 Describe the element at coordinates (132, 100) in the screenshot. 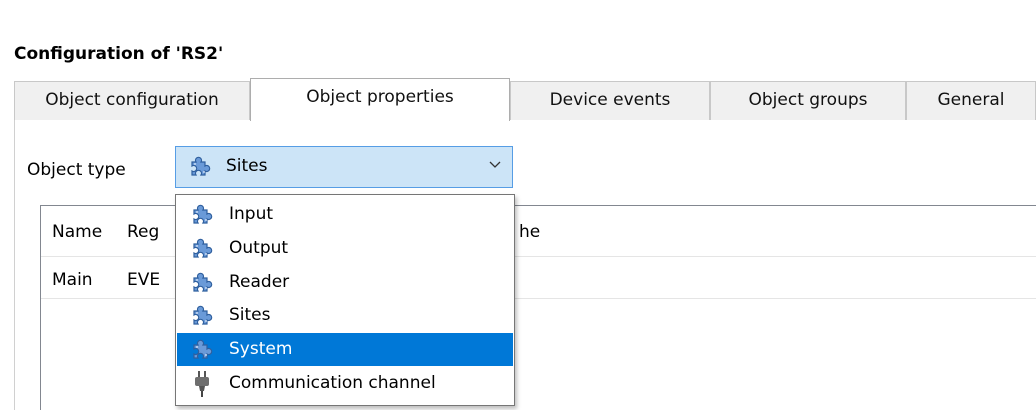

I see `tab-object-configuration: Object configuration` at that location.